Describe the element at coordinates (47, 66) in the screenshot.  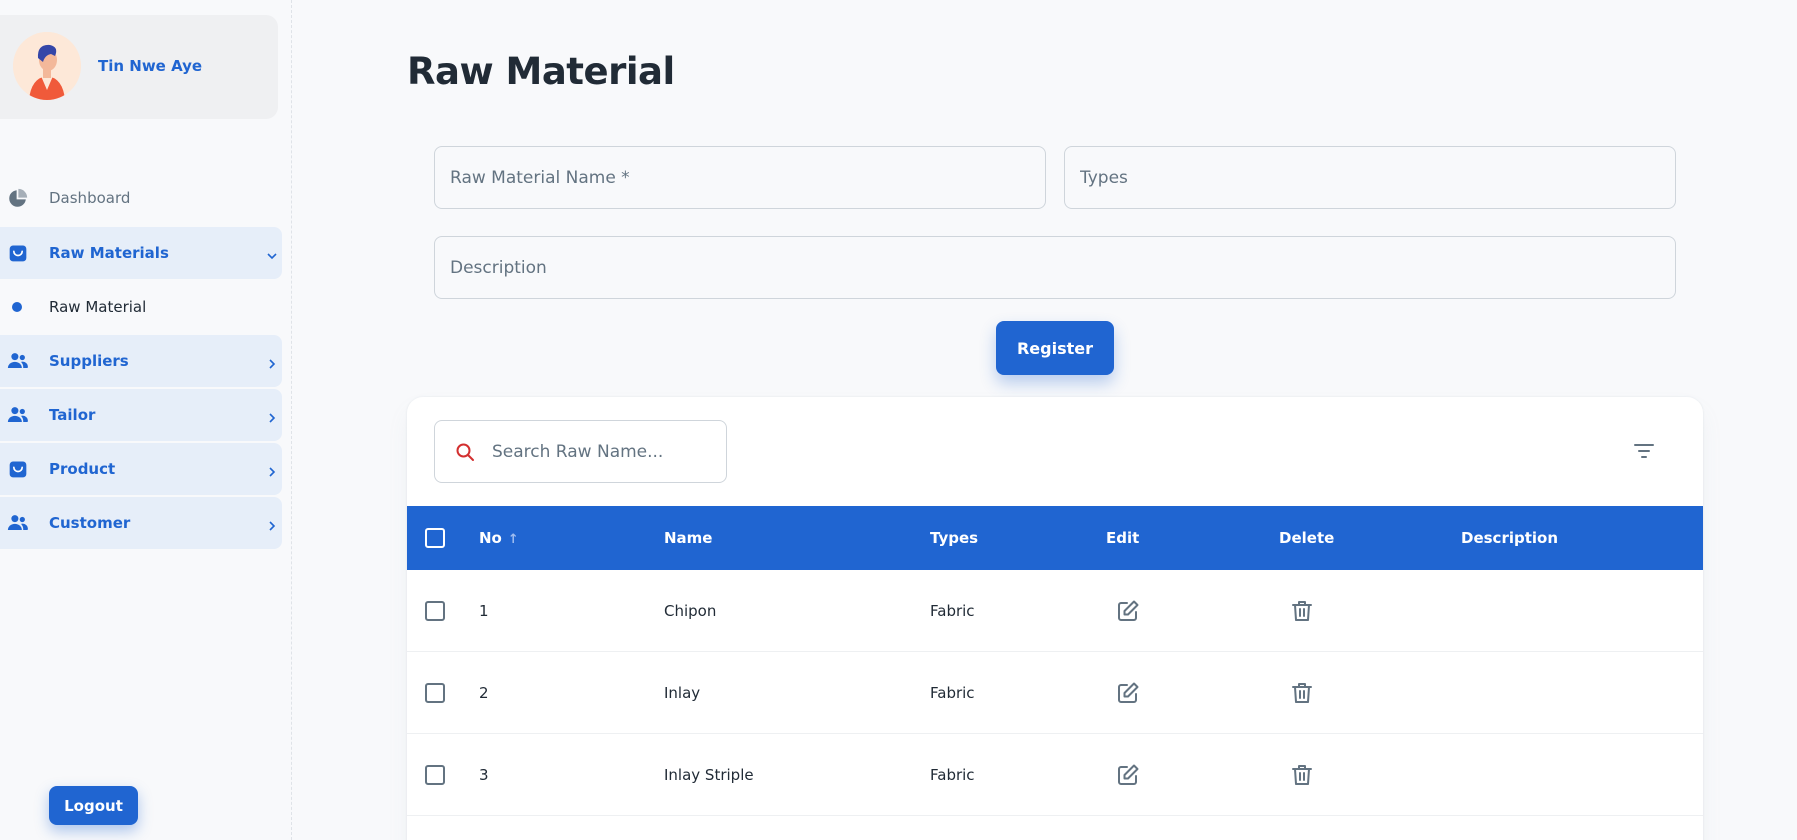
I see `avatar` at that location.